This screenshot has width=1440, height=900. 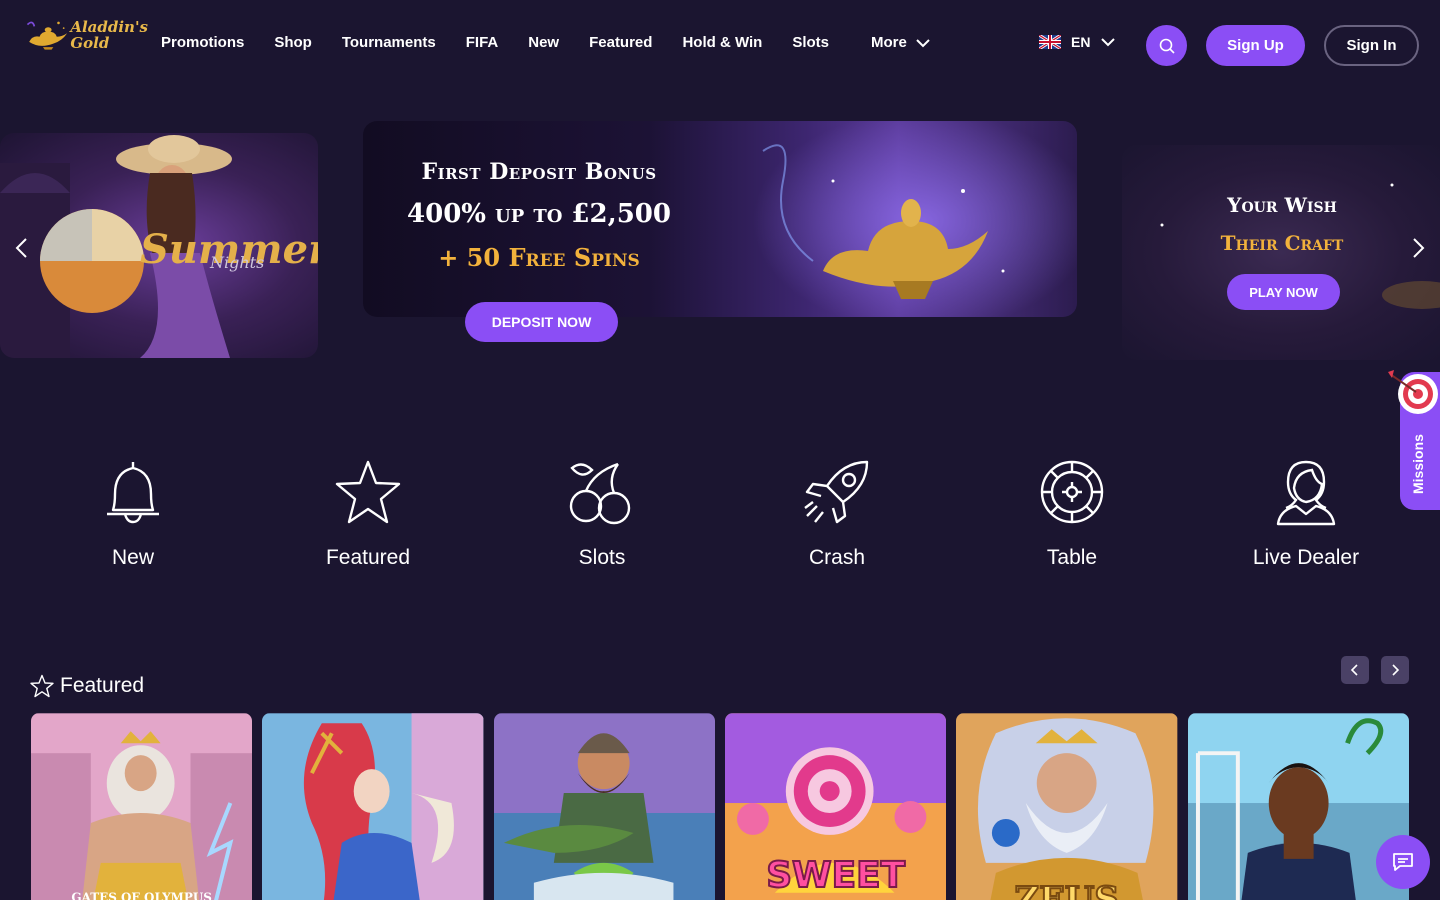 I want to click on nav-more-dropdown: More, so click(x=901, y=42).